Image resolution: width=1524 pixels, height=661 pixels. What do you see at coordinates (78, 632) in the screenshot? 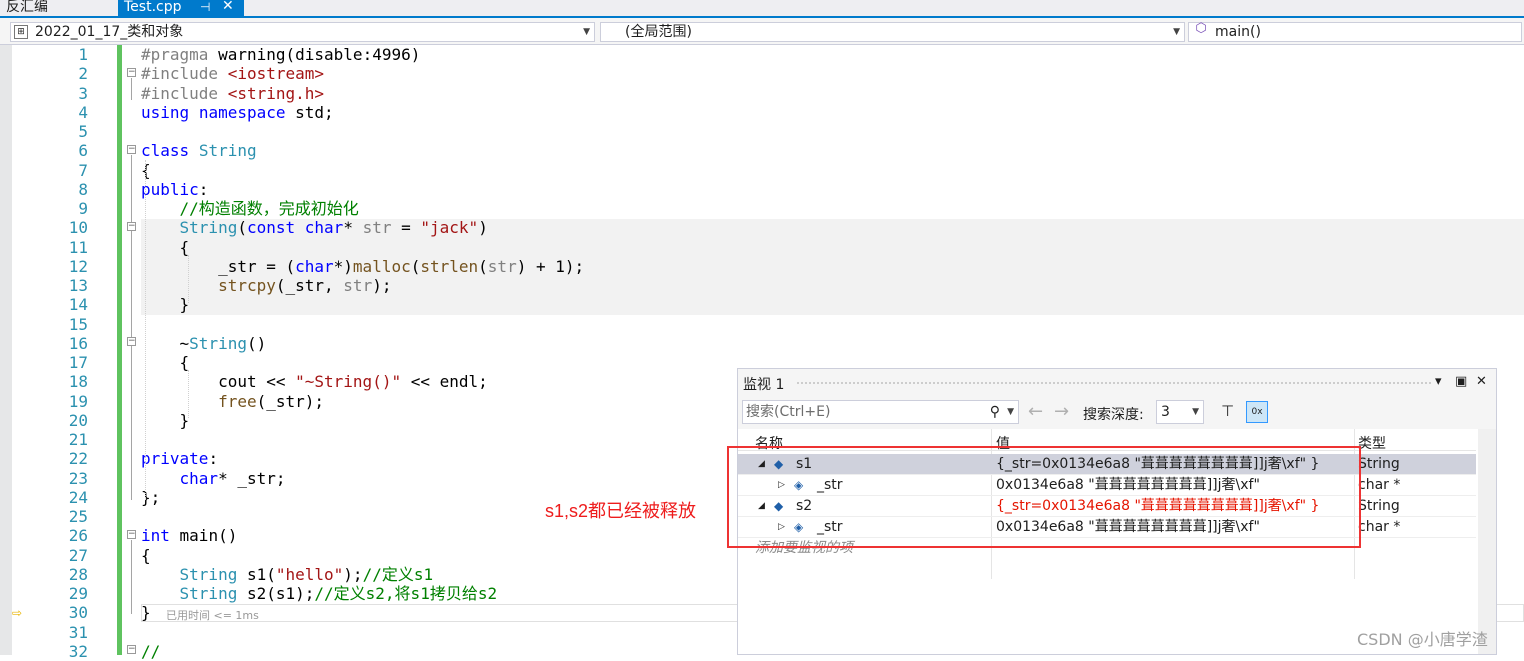
I see `line-number: 31` at bounding box center [78, 632].